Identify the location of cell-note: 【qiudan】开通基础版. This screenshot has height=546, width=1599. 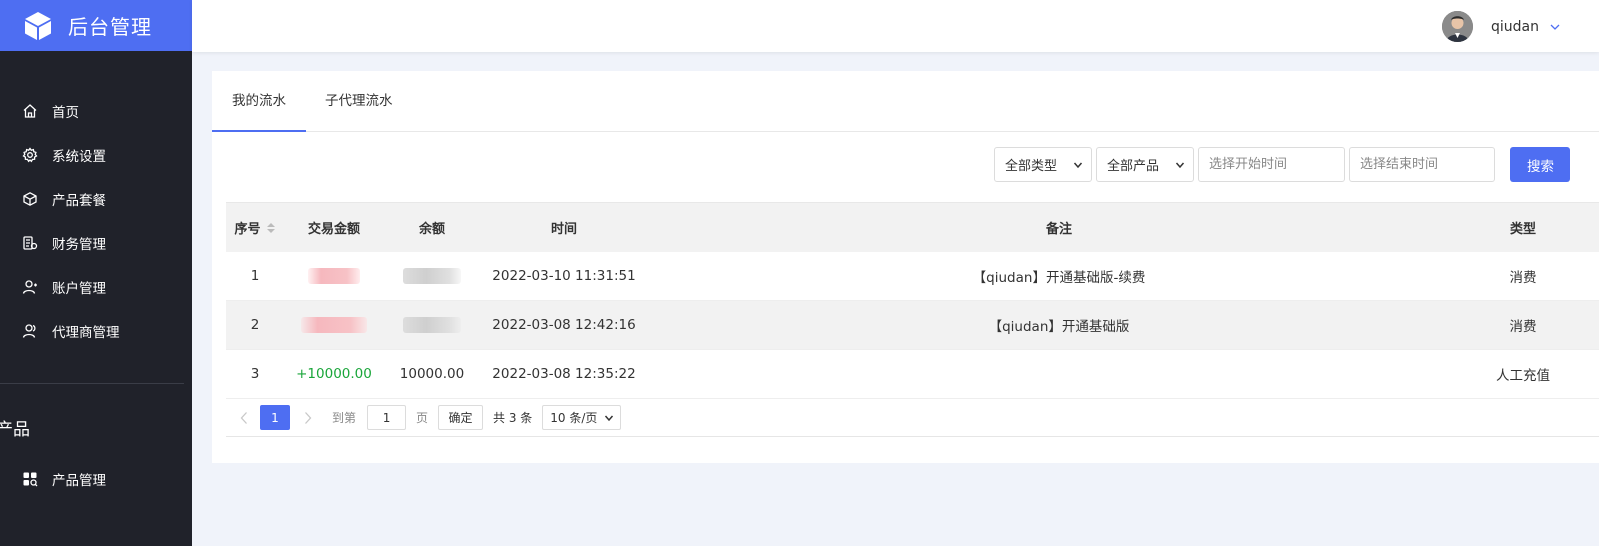
(1059, 327).